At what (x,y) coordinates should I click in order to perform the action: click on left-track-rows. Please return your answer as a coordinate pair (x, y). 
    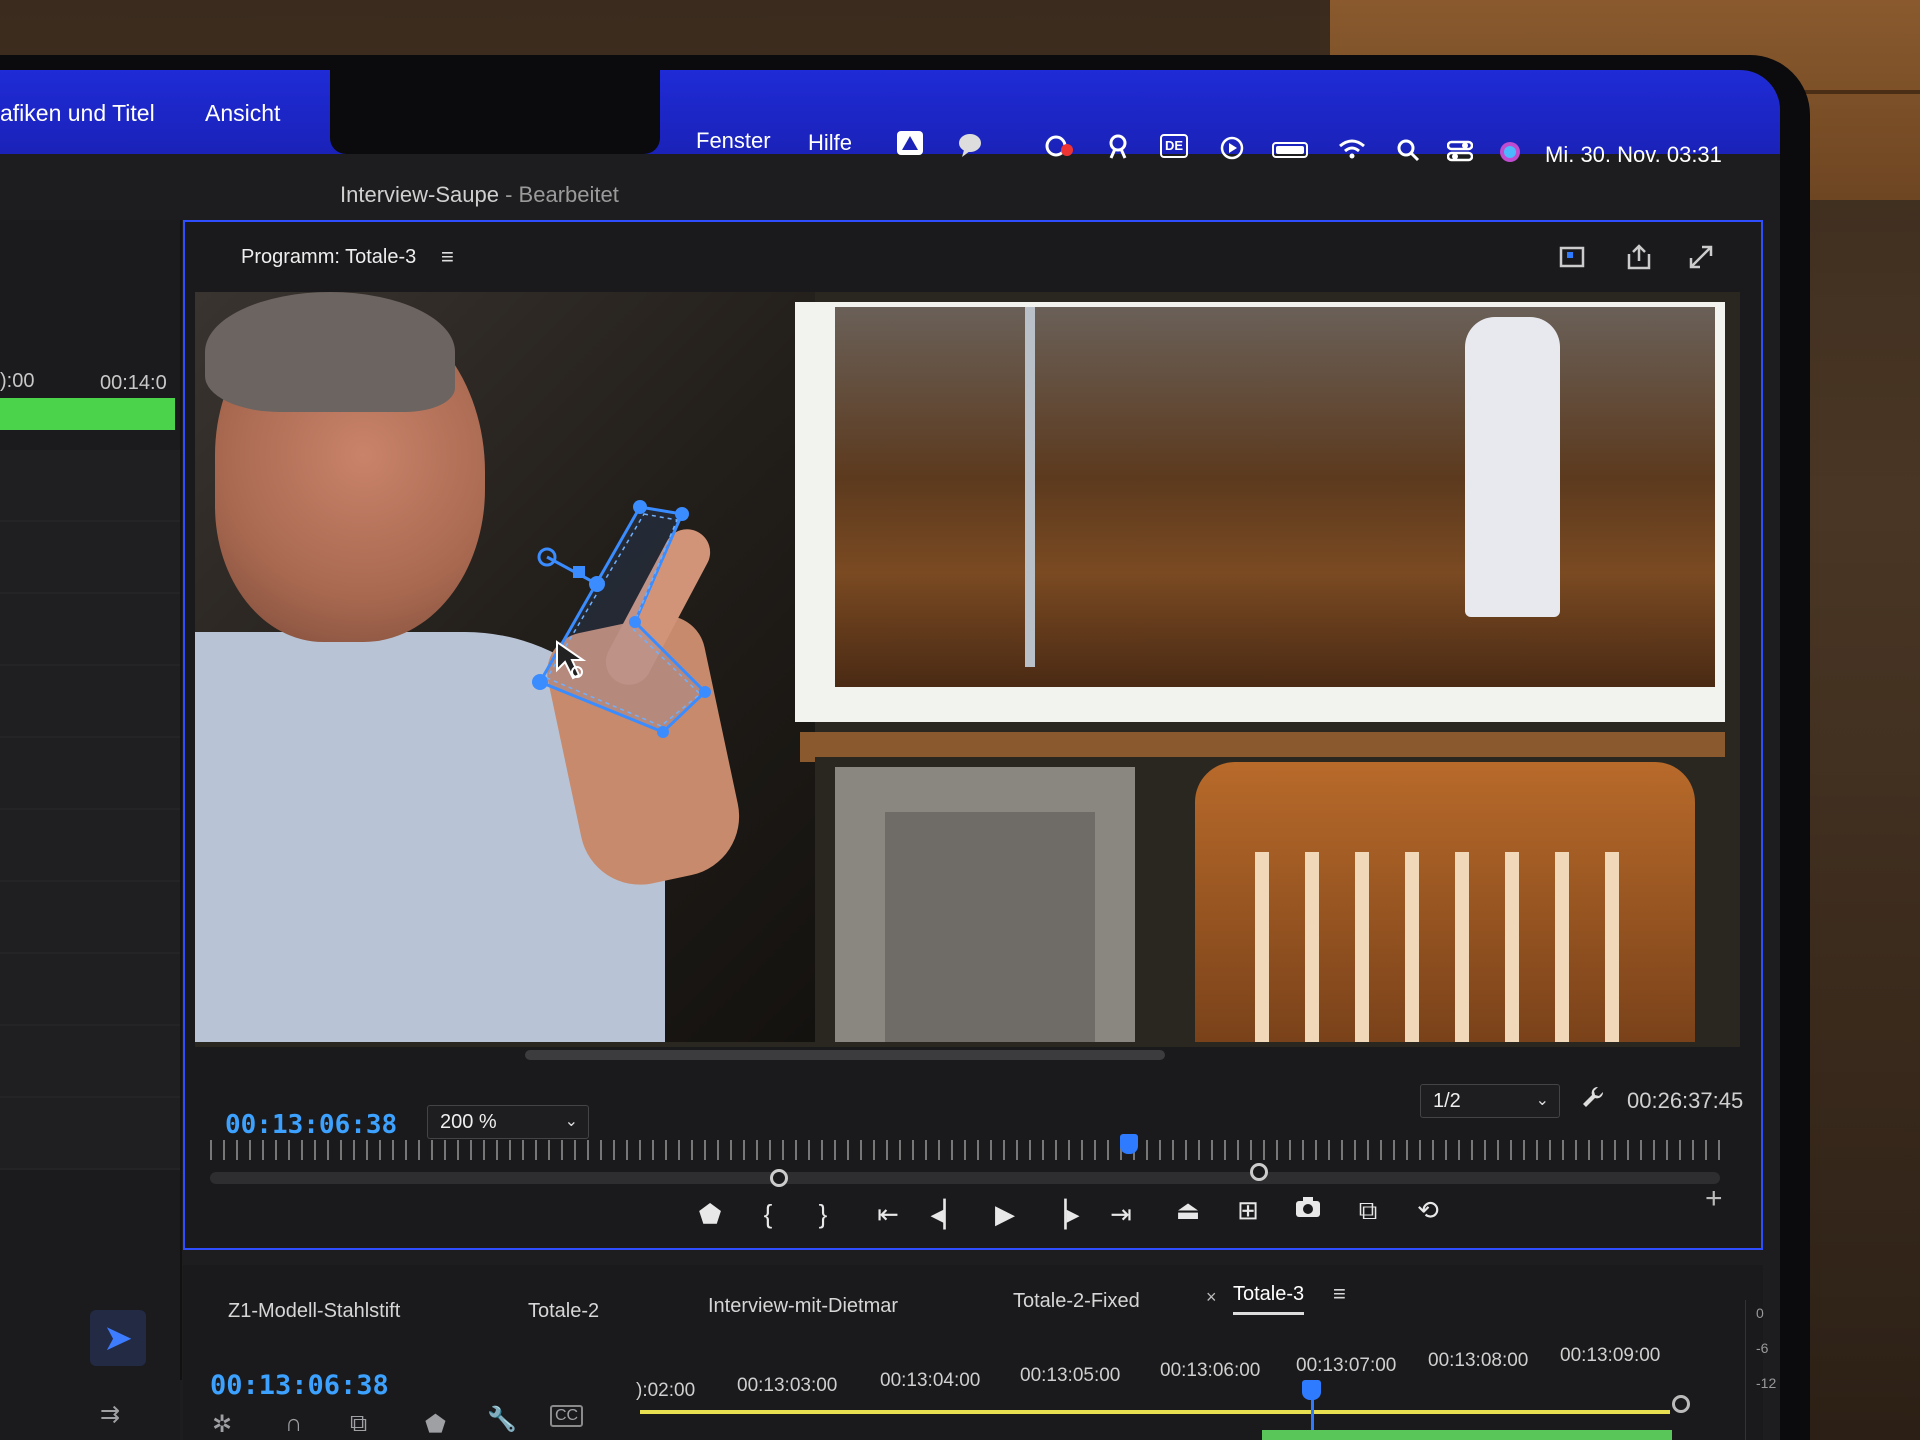
    Looking at the image, I should click on (90, 810).